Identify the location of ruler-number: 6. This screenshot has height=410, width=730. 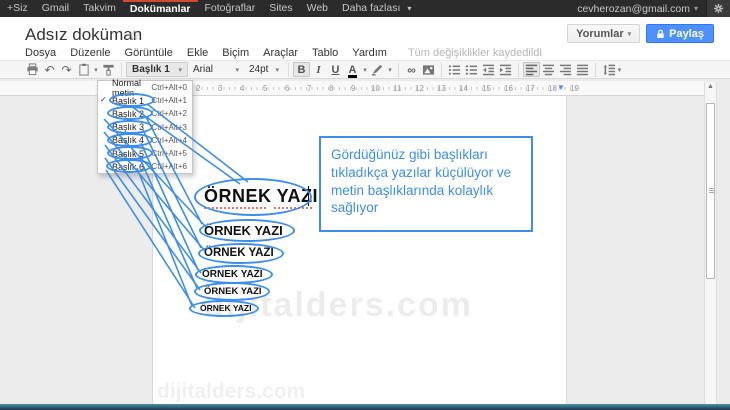
(287, 88).